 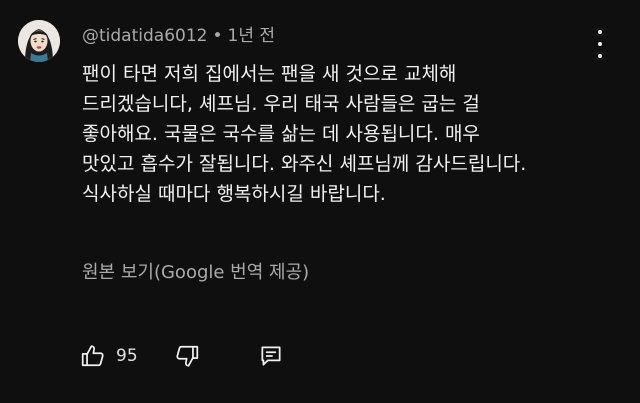 I want to click on comment-line: 맛있고 흡수가 잘됩니다. 와주신 셰프님께 감사드립니다., so click(x=304, y=164).